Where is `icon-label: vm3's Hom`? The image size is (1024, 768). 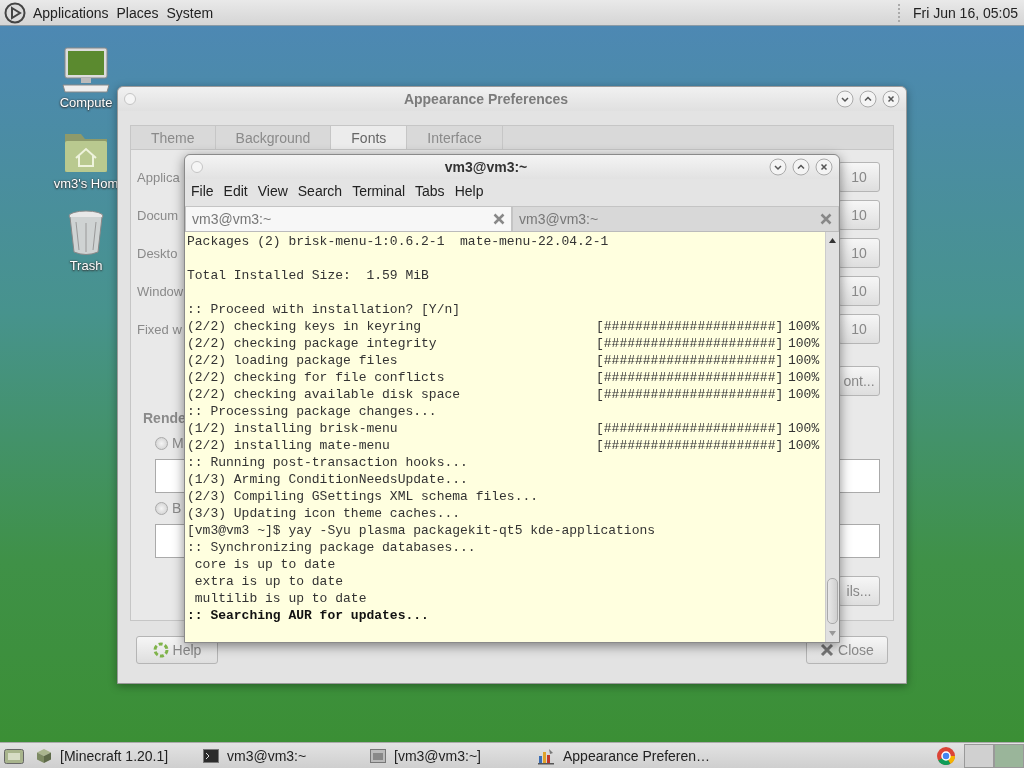 icon-label: vm3's Hom is located at coordinates (86, 183).